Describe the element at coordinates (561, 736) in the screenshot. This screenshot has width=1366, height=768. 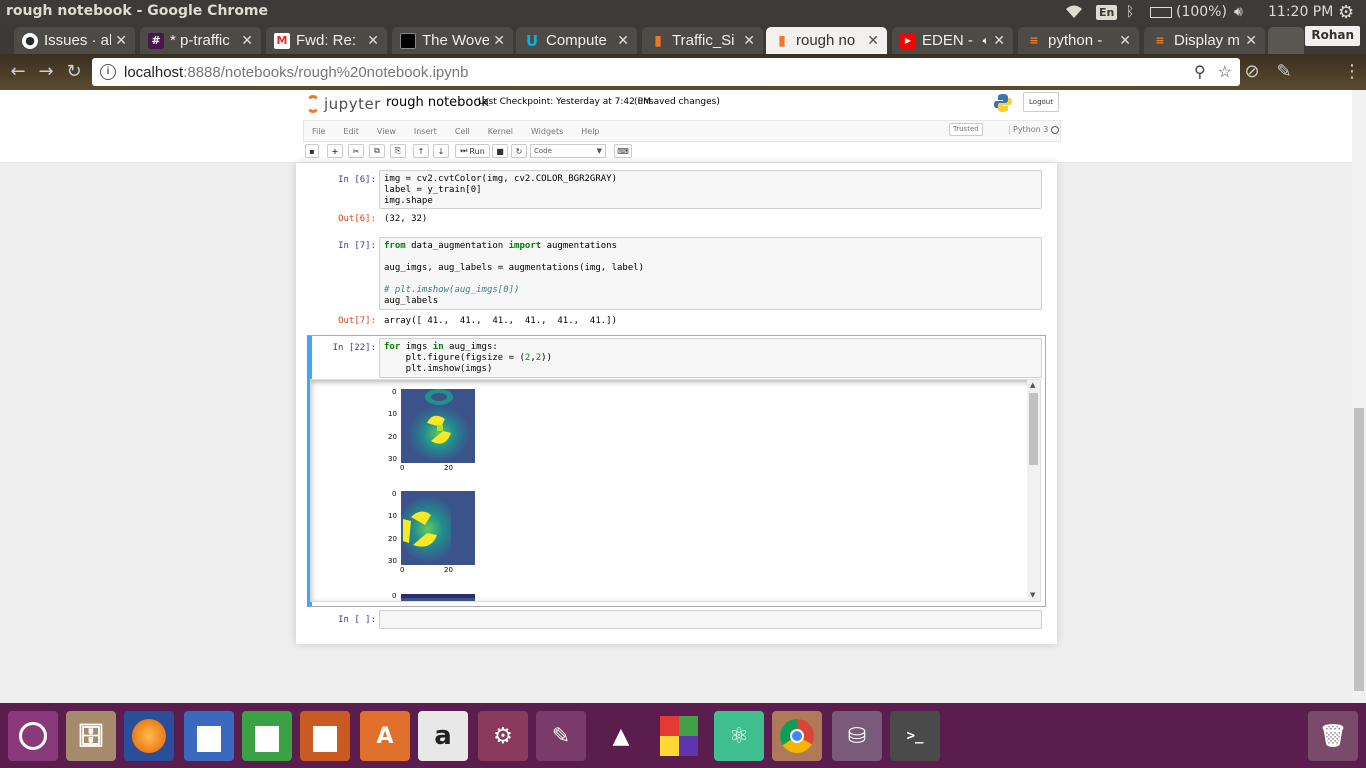
I see `gimp-icon: ✎` at that location.